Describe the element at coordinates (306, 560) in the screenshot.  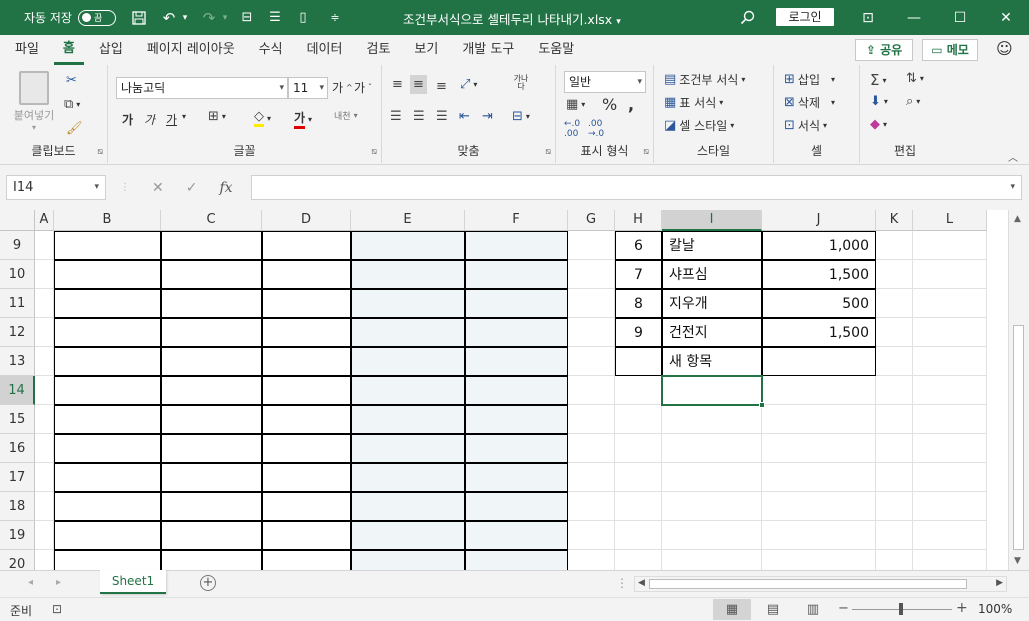
I see `cell-d20` at that location.